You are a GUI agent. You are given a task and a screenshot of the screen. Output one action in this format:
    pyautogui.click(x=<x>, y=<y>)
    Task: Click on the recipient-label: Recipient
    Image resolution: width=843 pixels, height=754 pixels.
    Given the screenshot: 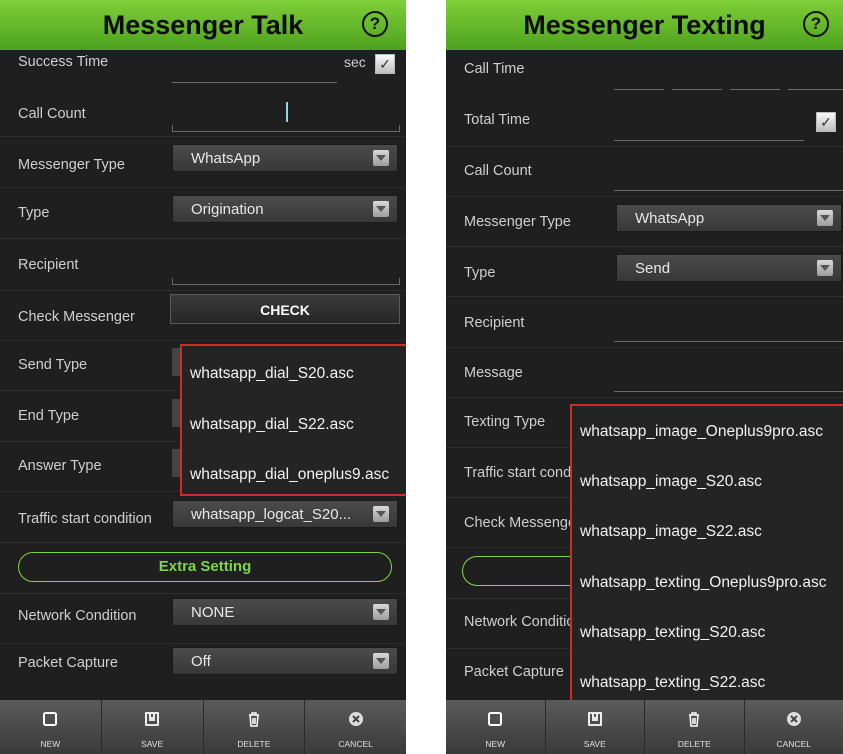 What is the action you would take?
    pyautogui.click(x=494, y=323)
    